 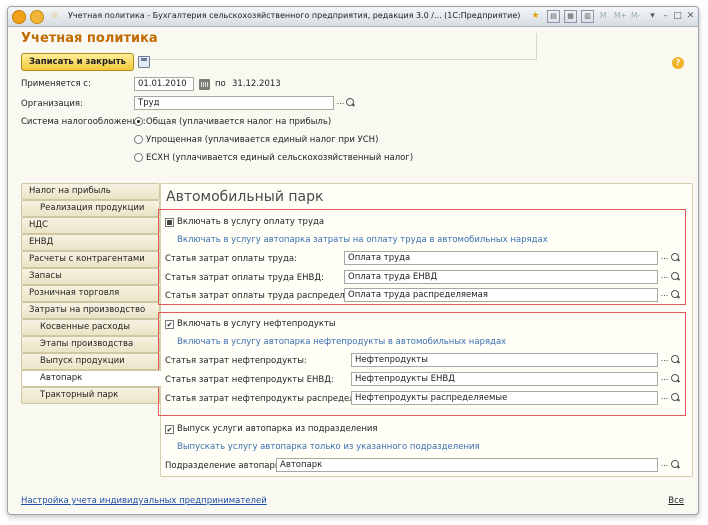 What do you see at coordinates (690, 16) in the screenshot?
I see `close-icon: ✕` at bounding box center [690, 16].